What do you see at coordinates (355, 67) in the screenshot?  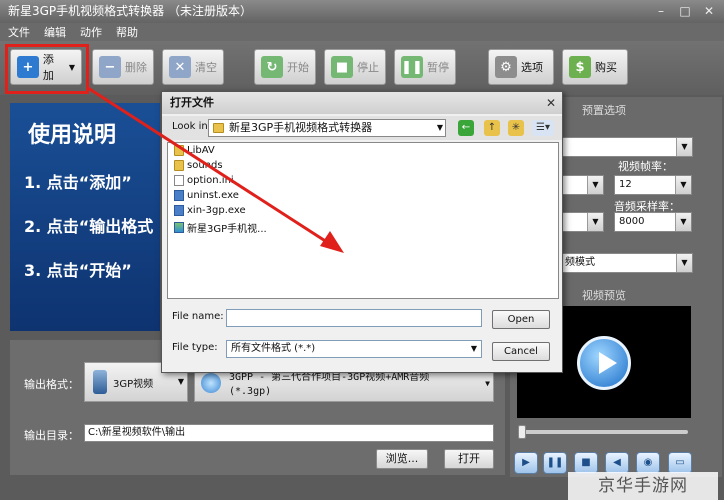 I see `stop-button: ■ 停止` at bounding box center [355, 67].